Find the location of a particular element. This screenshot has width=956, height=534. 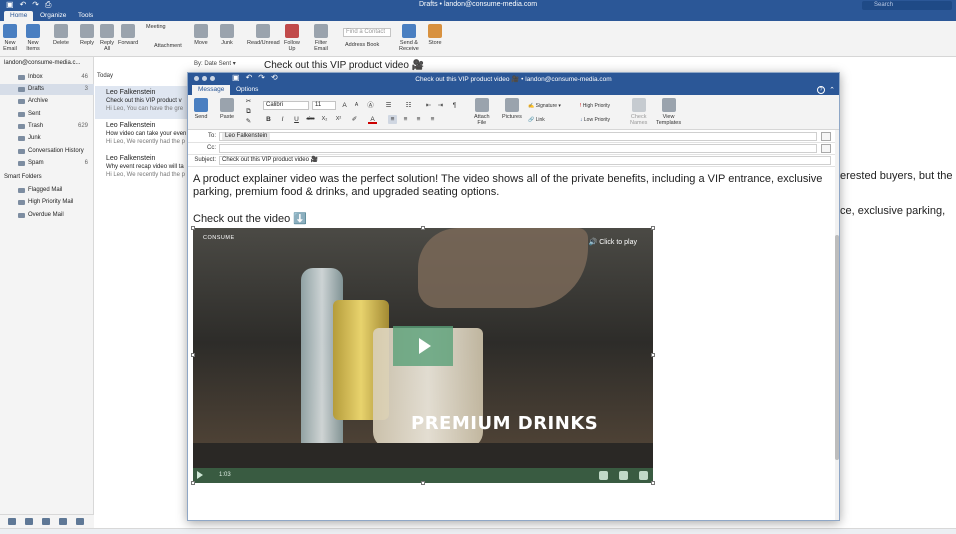

notes-icon is located at coordinates (80, 521).